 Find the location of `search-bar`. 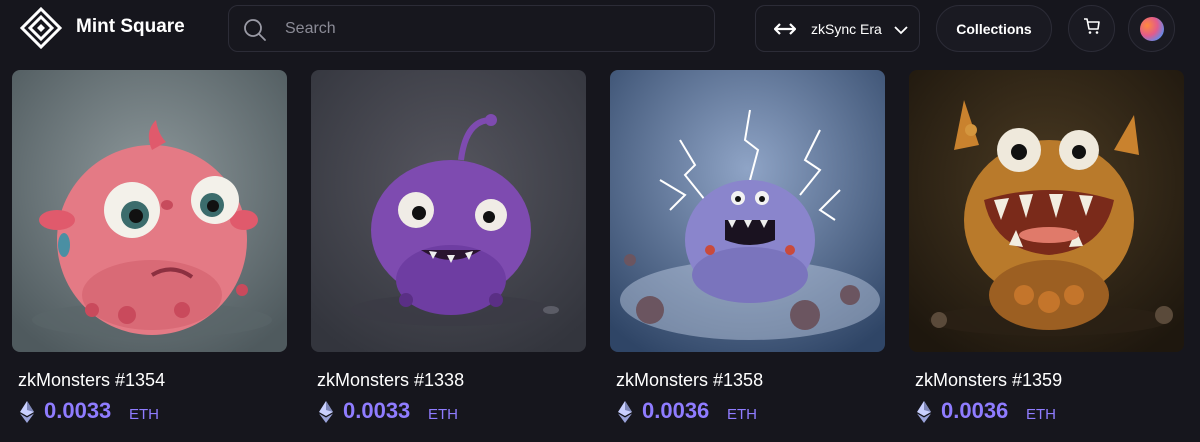

search-bar is located at coordinates (471, 28).